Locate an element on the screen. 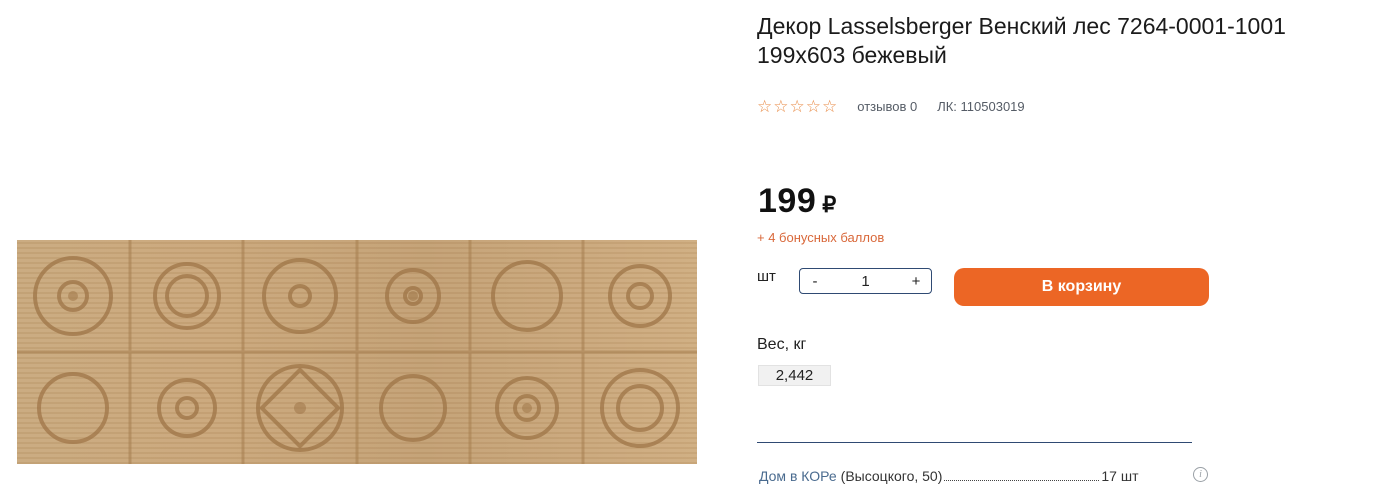  quantity-stepper: - 1 + is located at coordinates (865, 281).